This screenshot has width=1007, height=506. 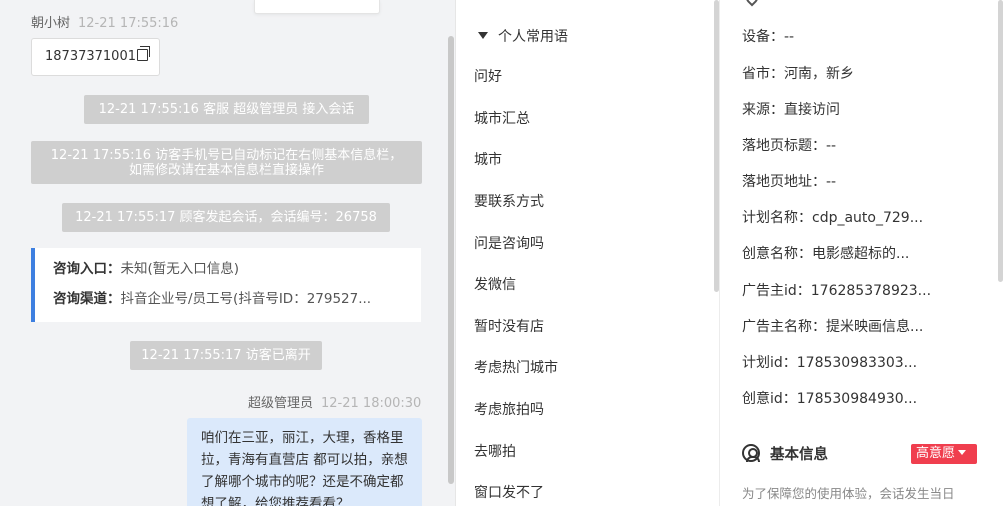 I want to click on consult-channel-label: 咨询渠道：, so click(x=87, y=299).